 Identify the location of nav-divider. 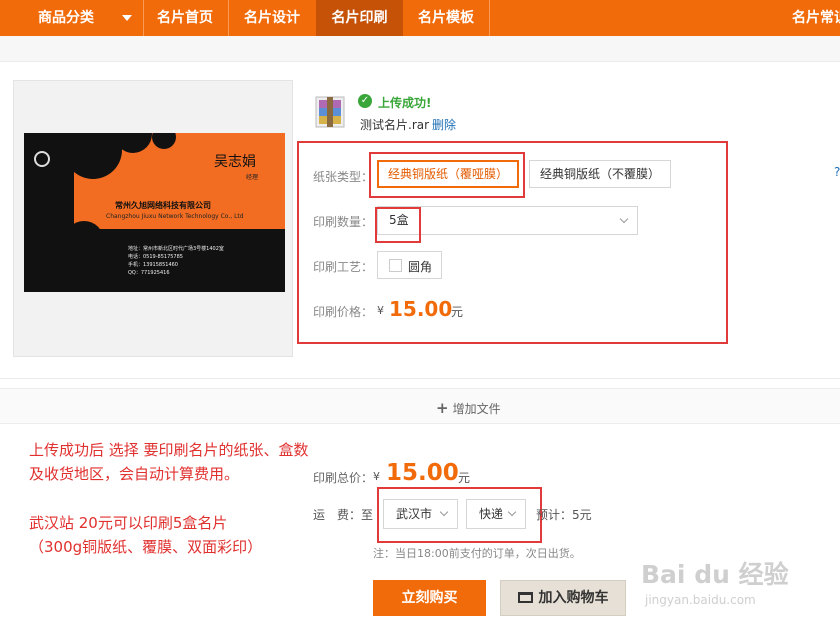
(489, 18).